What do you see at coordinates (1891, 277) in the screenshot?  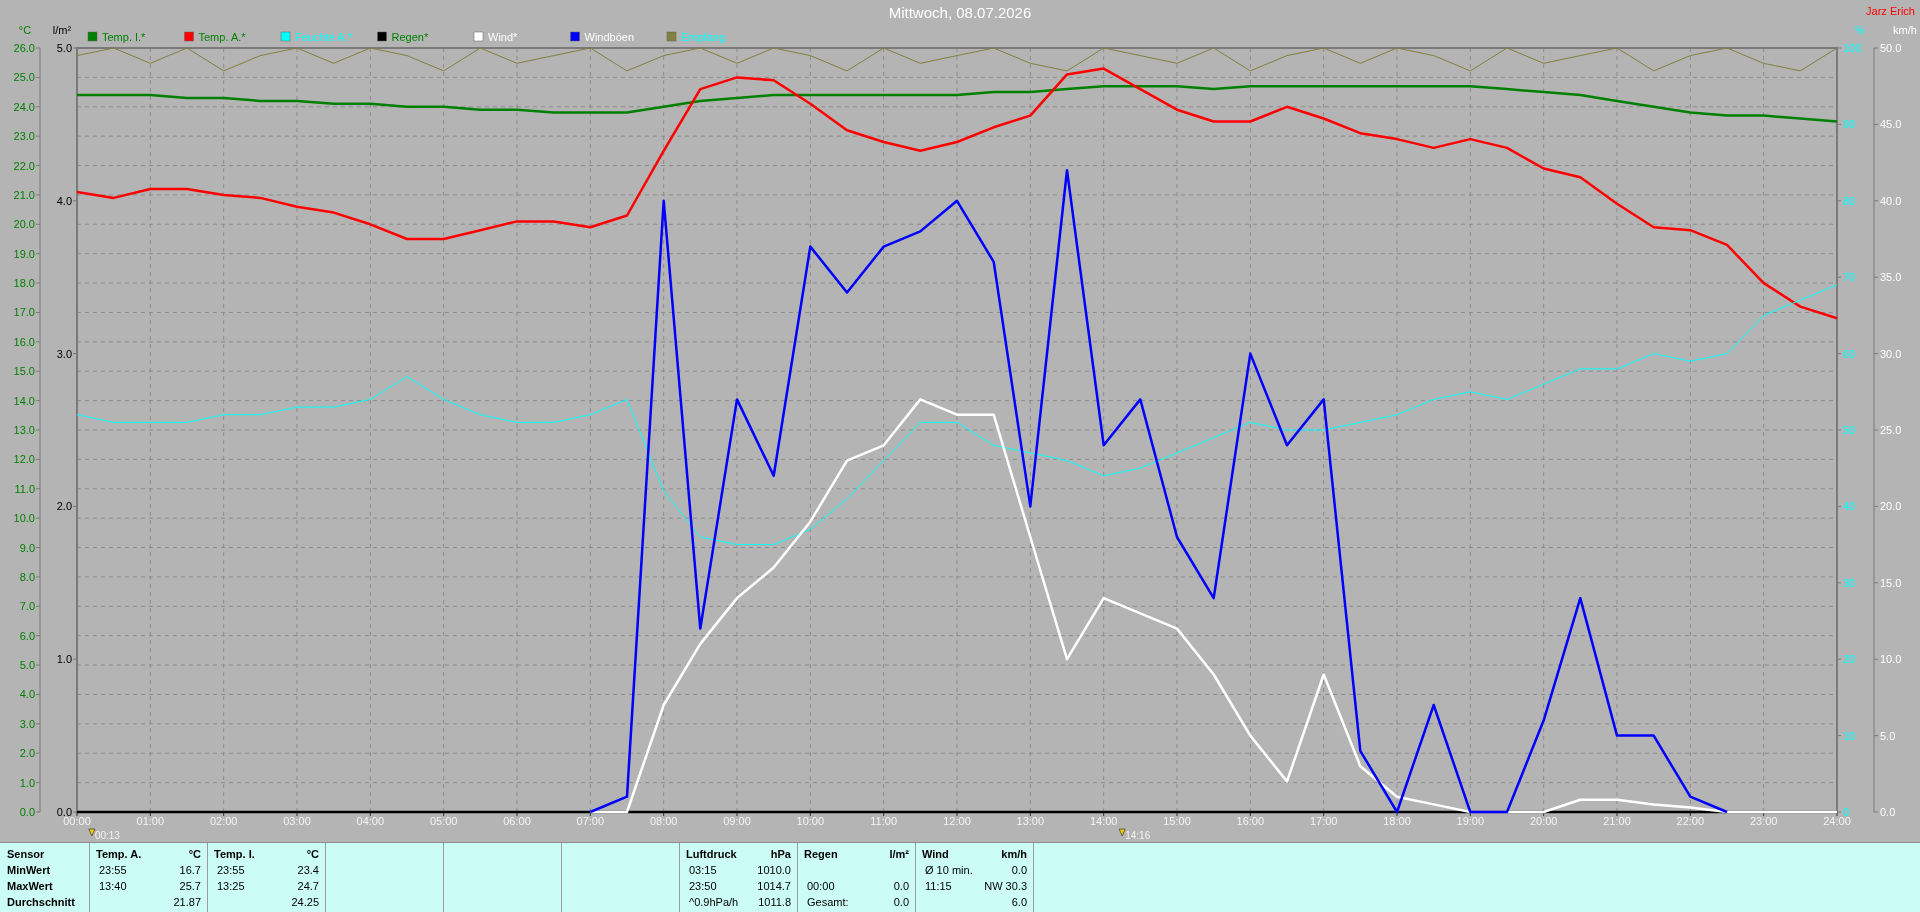 I see `axis-tick-label: 35.0` at bounding box center [1891, 277].